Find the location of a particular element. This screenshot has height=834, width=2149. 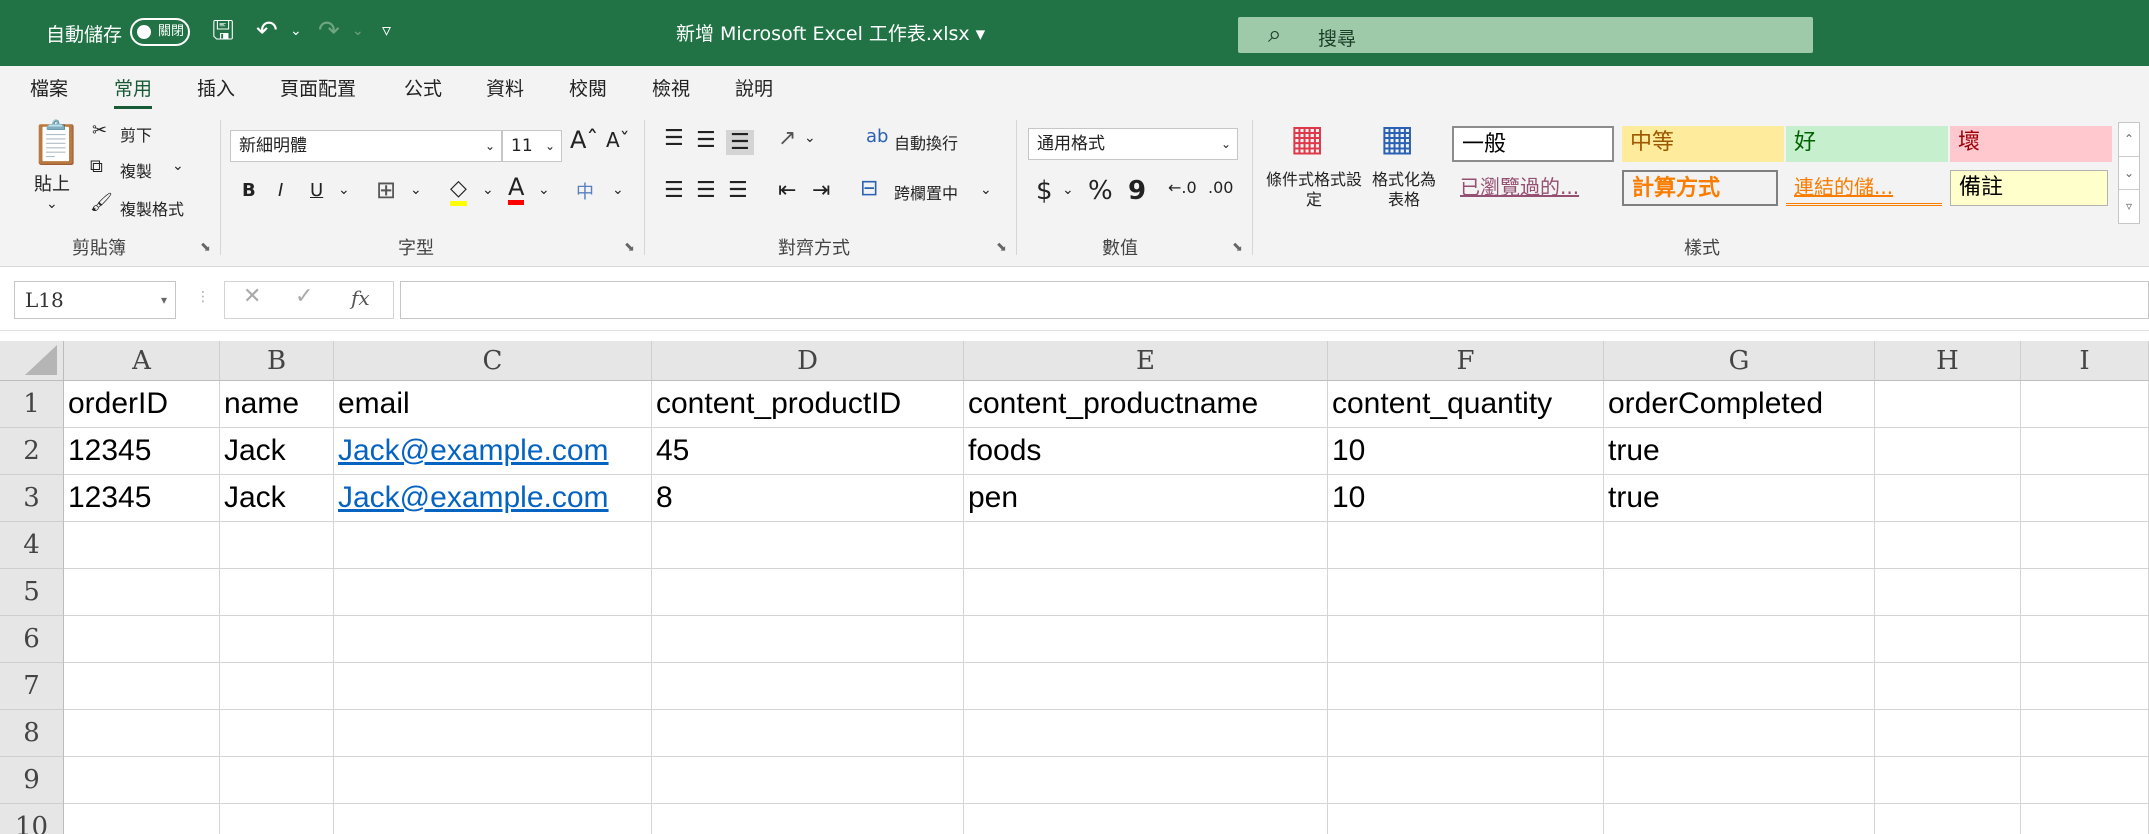

font-size-select: 11 ⌄ is located at coordinates (532, 146).